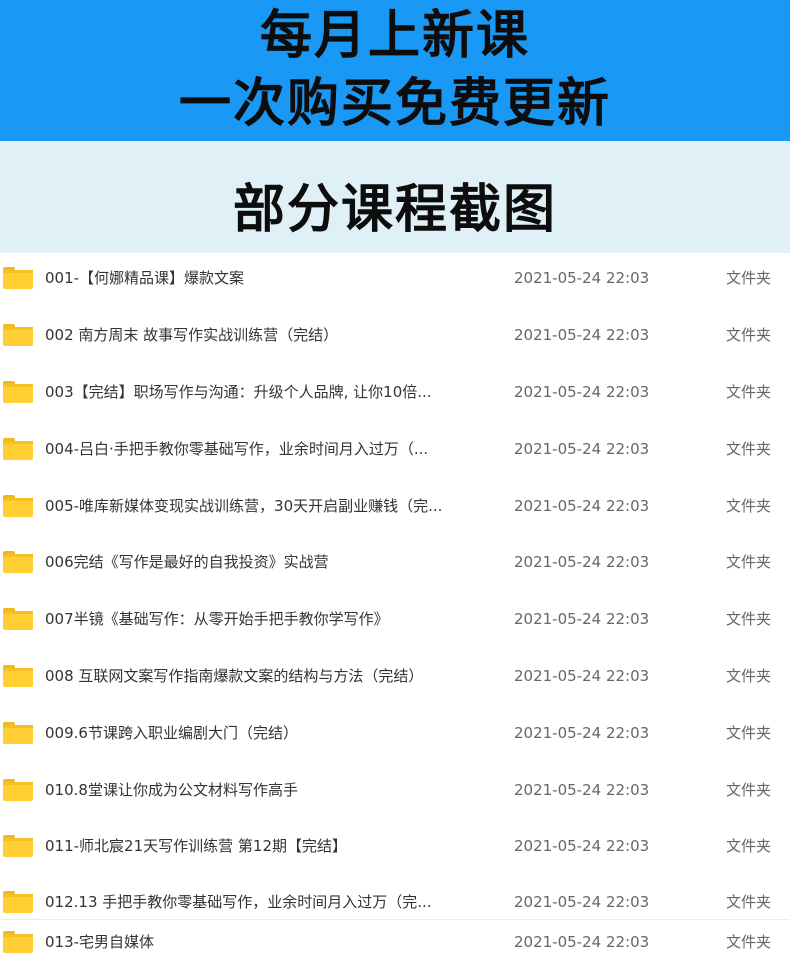  Describe the element at coordinates (395, 70) in the screenshot. I see `promo-banner: 每月上新课 一次购买免费更新` at that location.